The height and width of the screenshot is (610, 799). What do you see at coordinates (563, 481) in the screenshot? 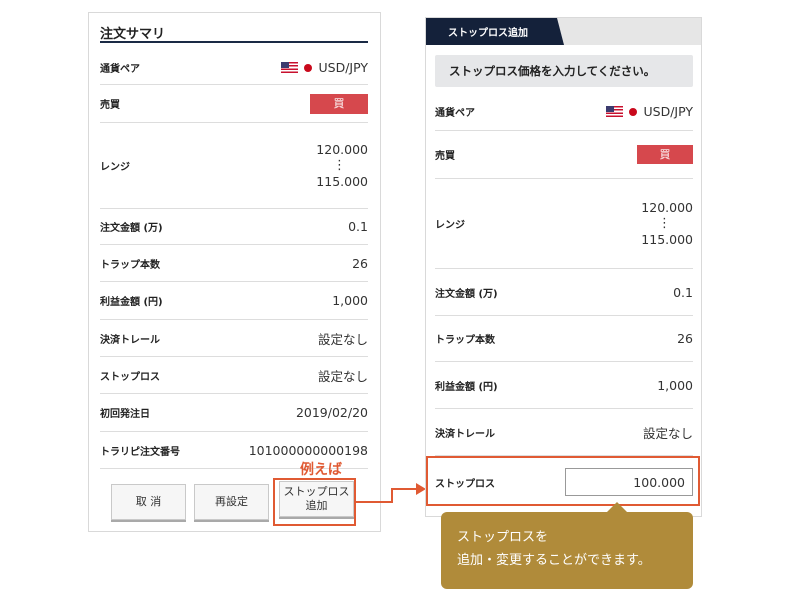
I see `stoploss-input-highlight` at bounding box center [563, 481].